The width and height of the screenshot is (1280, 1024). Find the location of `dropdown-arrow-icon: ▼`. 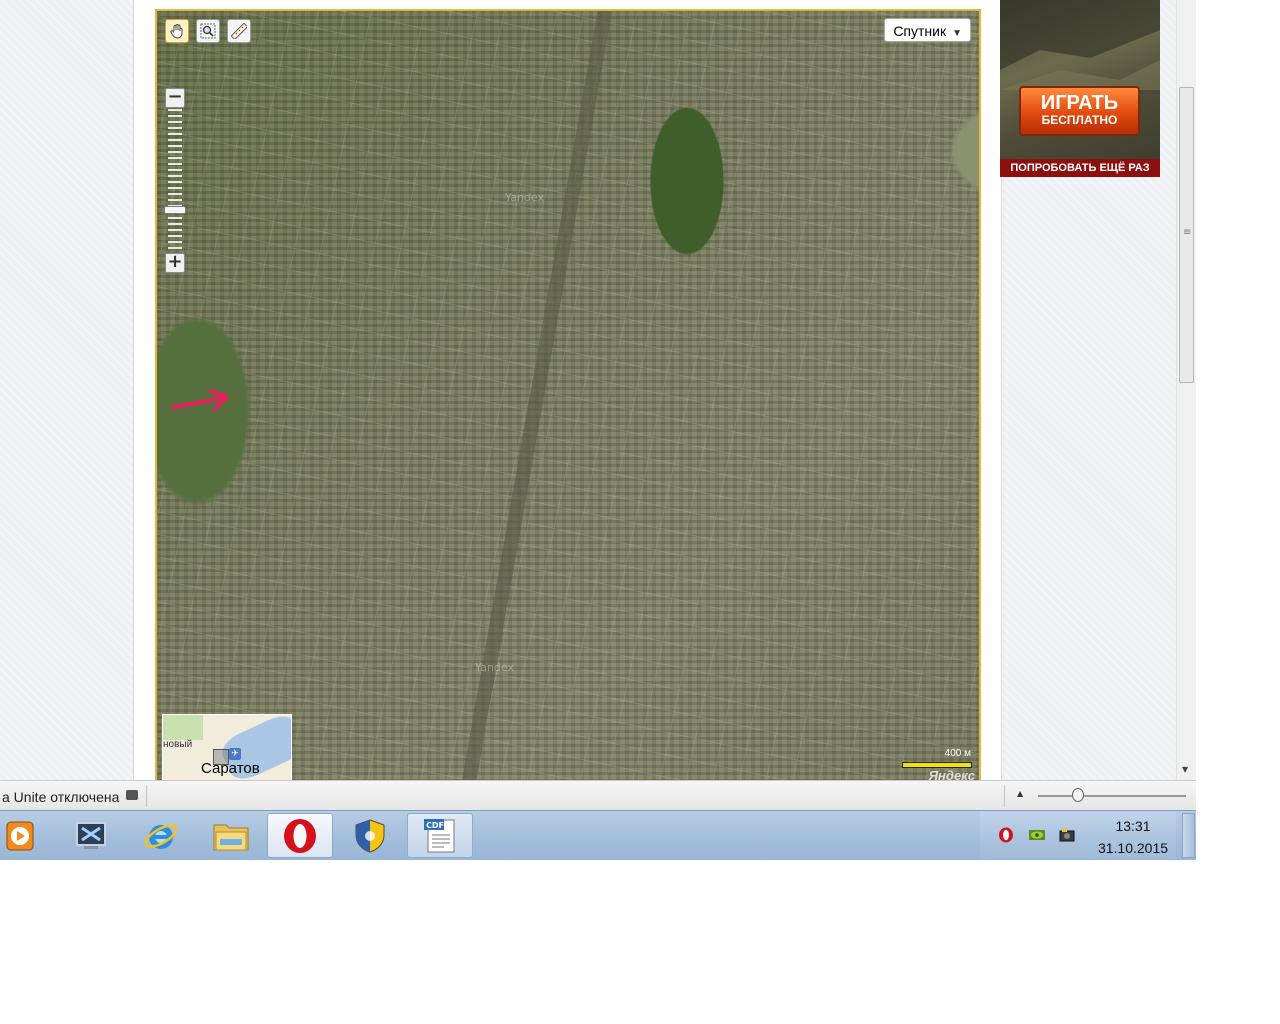

dropdown-arrow-icon: ▼ is located at coordinates (957, 33).